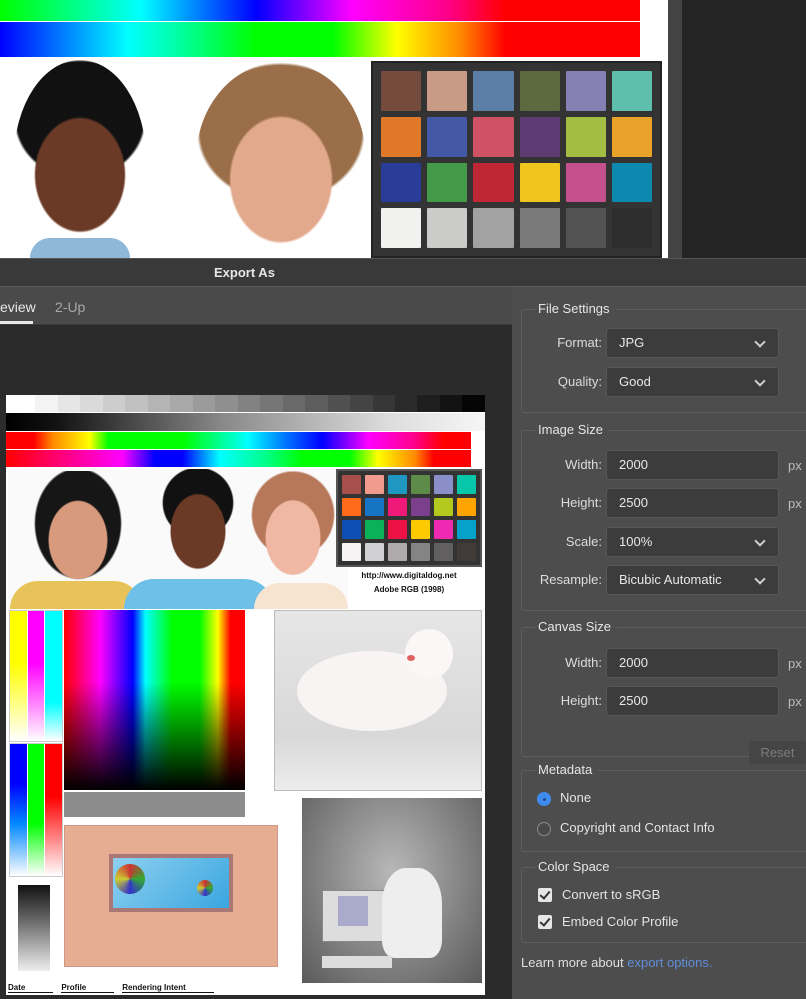 This screenshot has height=999, width=806. What do you see at coordinates (544, 799) in the screenshot?
I see `metadata-none-radio` at bounding box center [544, 799].